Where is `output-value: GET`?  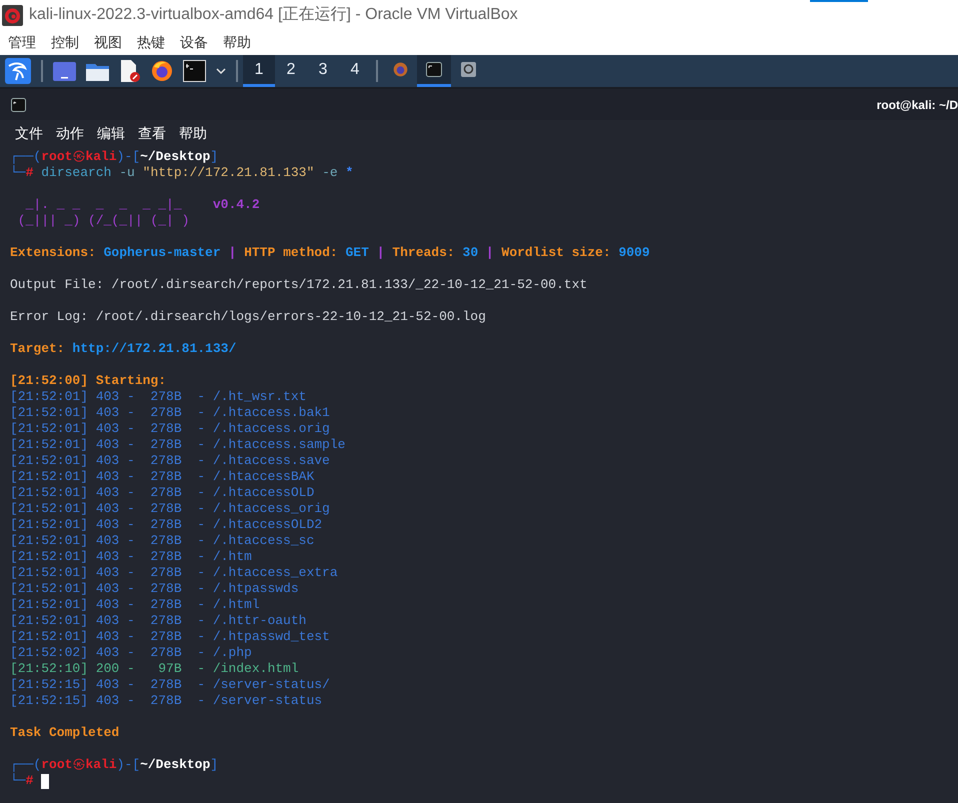
output-value: GET is located at coordinates (357, 253).